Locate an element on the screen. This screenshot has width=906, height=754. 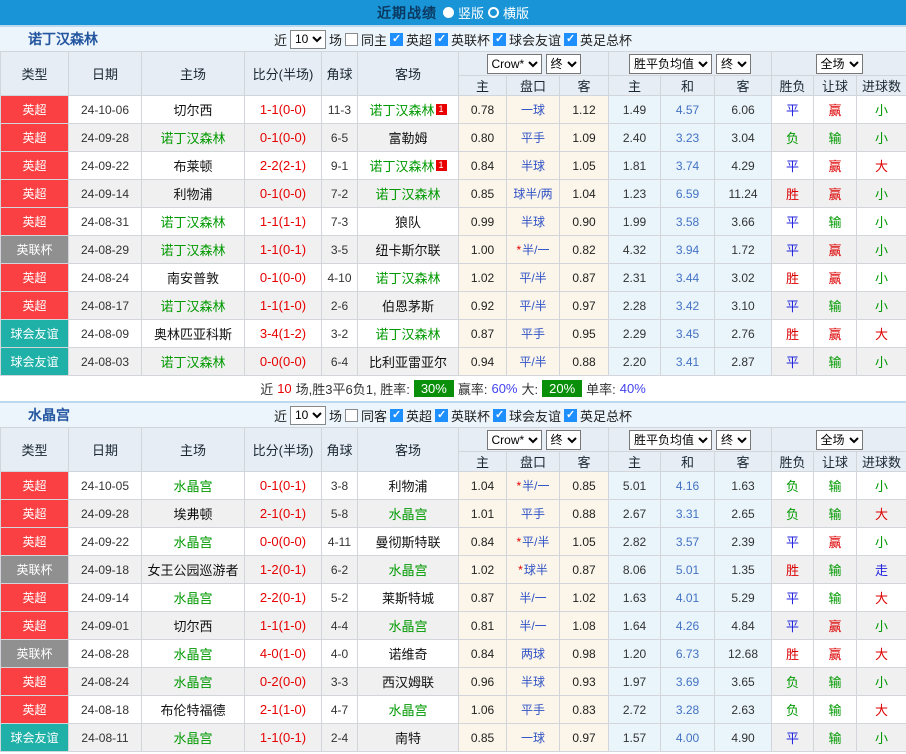
team-name: 水晶宫 is located at coordinates (49, 415).